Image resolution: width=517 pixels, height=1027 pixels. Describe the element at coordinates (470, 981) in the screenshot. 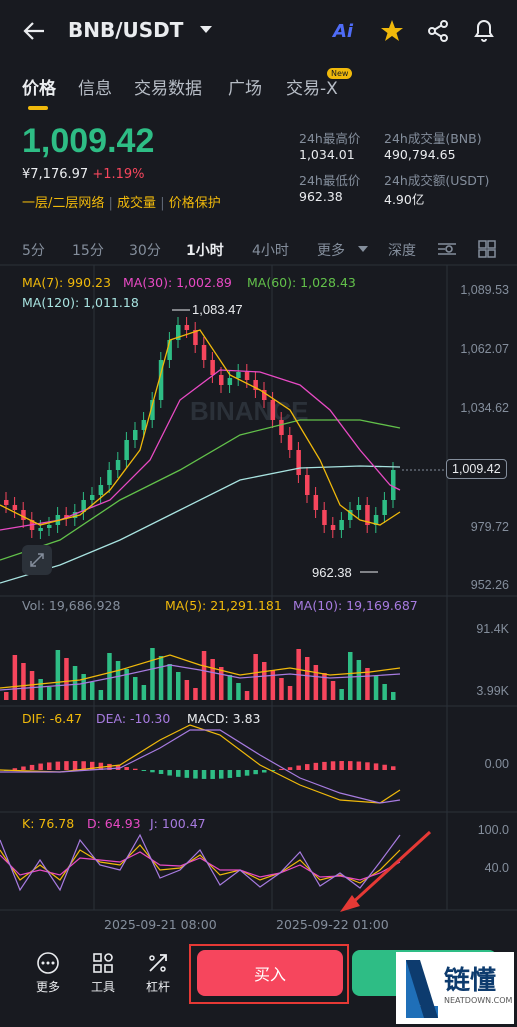

I see `watermark-cn: 链懂` at that location.